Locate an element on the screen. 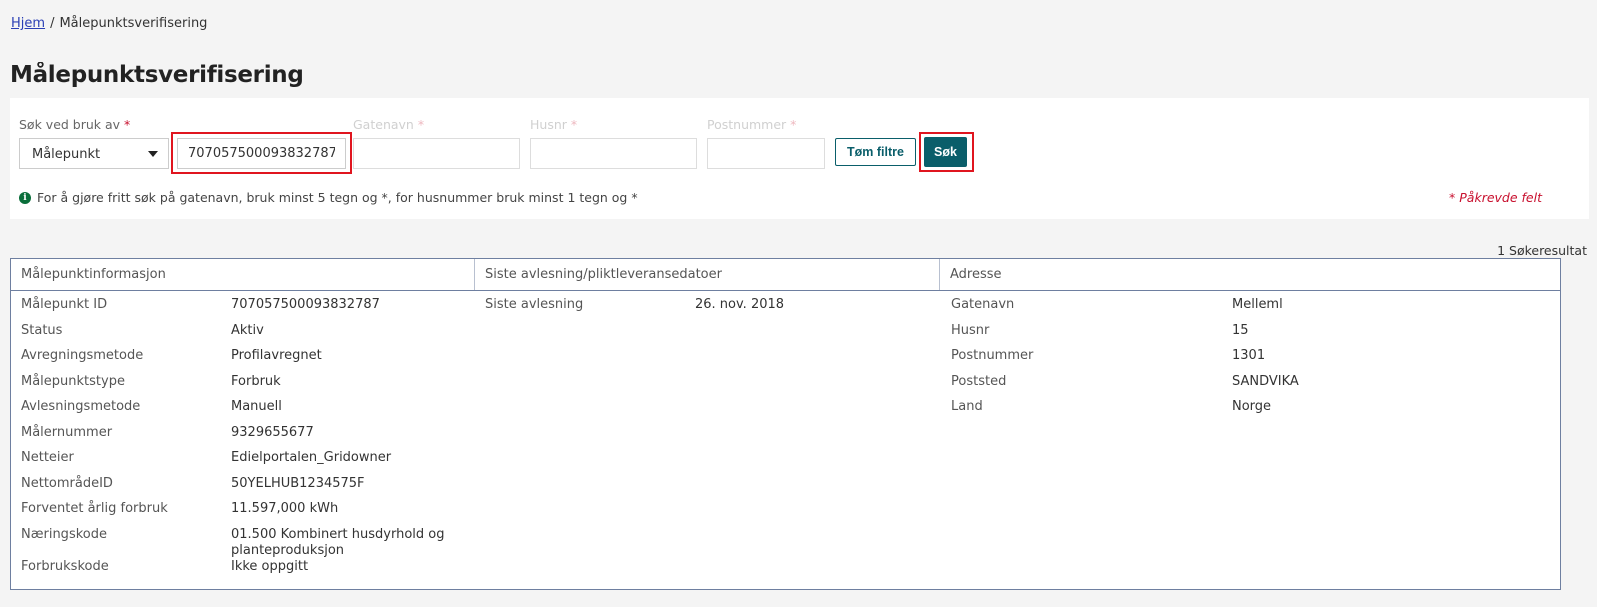  highlight-box-input is located at coordinates (261, 153).